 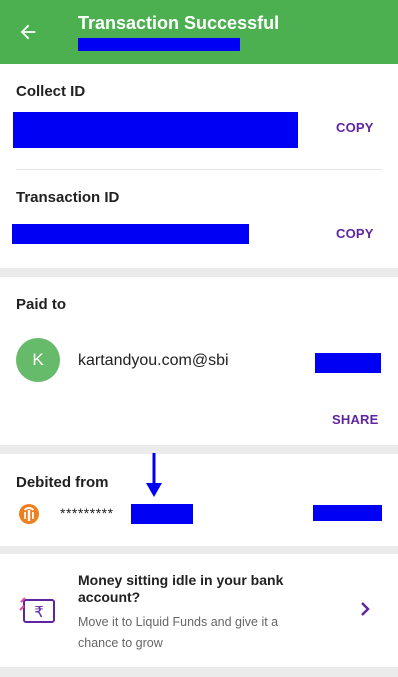 I want to click on page-title: Transaction Successful, so click(x=179, y=23).